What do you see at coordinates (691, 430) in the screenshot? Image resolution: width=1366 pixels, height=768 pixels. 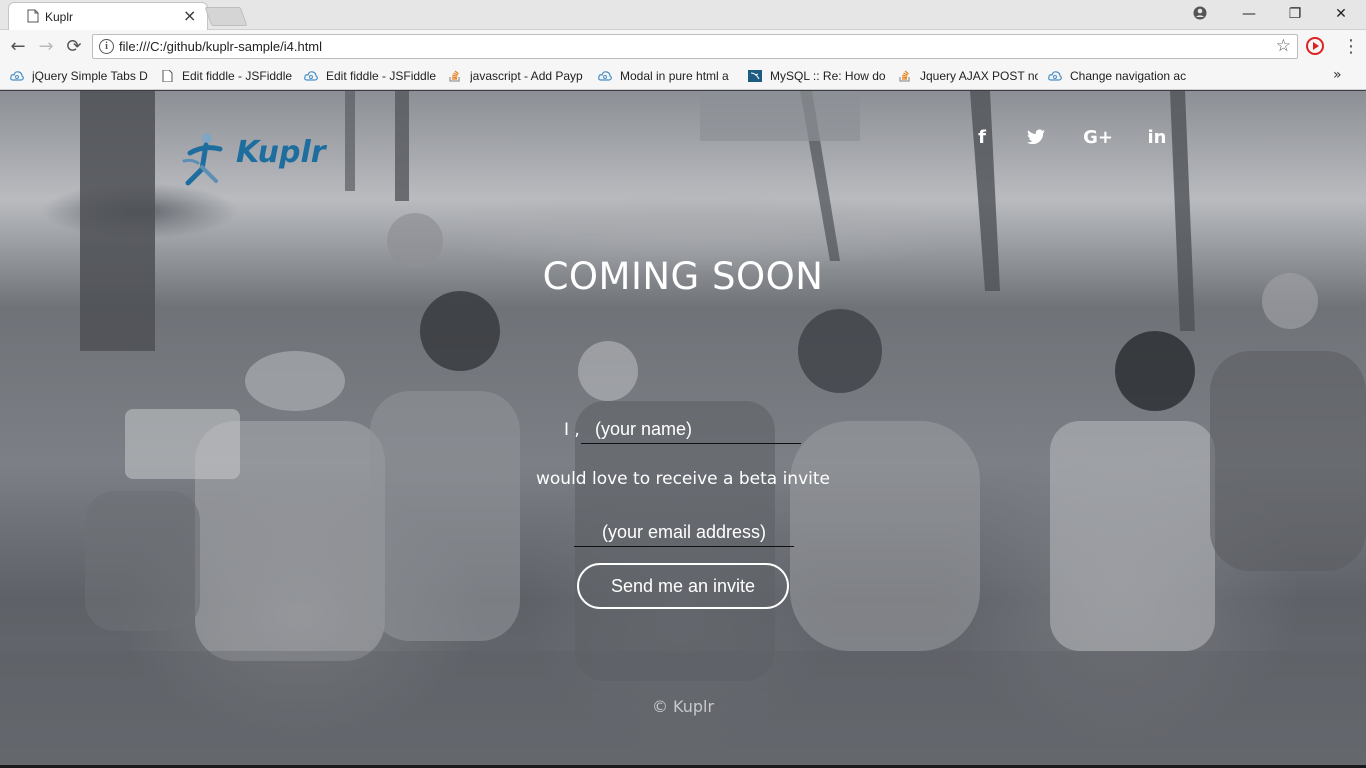 I see `name-input` at bounding box center [691, 430].